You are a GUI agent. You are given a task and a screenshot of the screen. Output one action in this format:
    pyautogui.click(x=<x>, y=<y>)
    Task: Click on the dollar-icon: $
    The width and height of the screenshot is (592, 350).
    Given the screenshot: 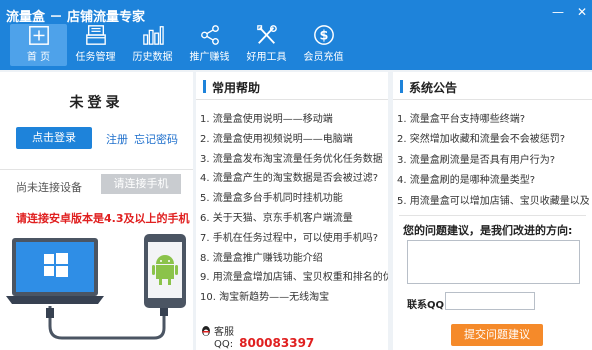 What is the action you would take?
    pyautogui.click(x=323, y=35)
    